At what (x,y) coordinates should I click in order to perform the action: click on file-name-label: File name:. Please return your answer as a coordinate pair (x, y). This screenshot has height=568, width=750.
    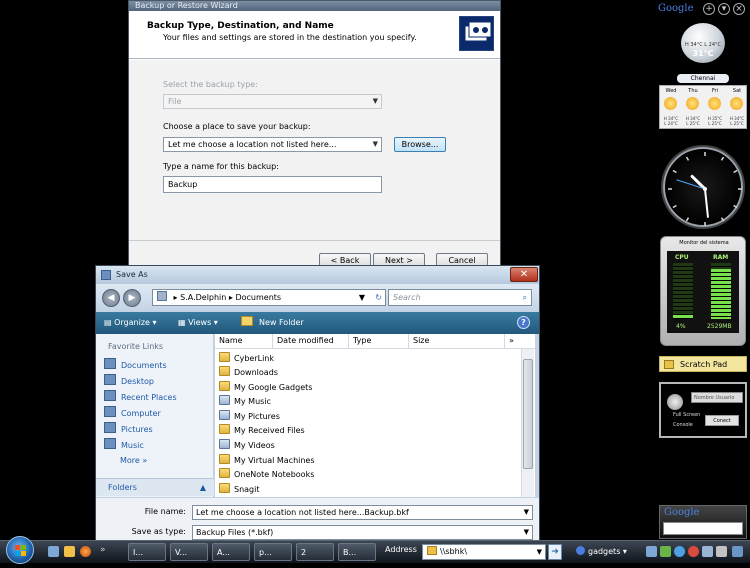
    Looking at the image, I should click on (165, 511).